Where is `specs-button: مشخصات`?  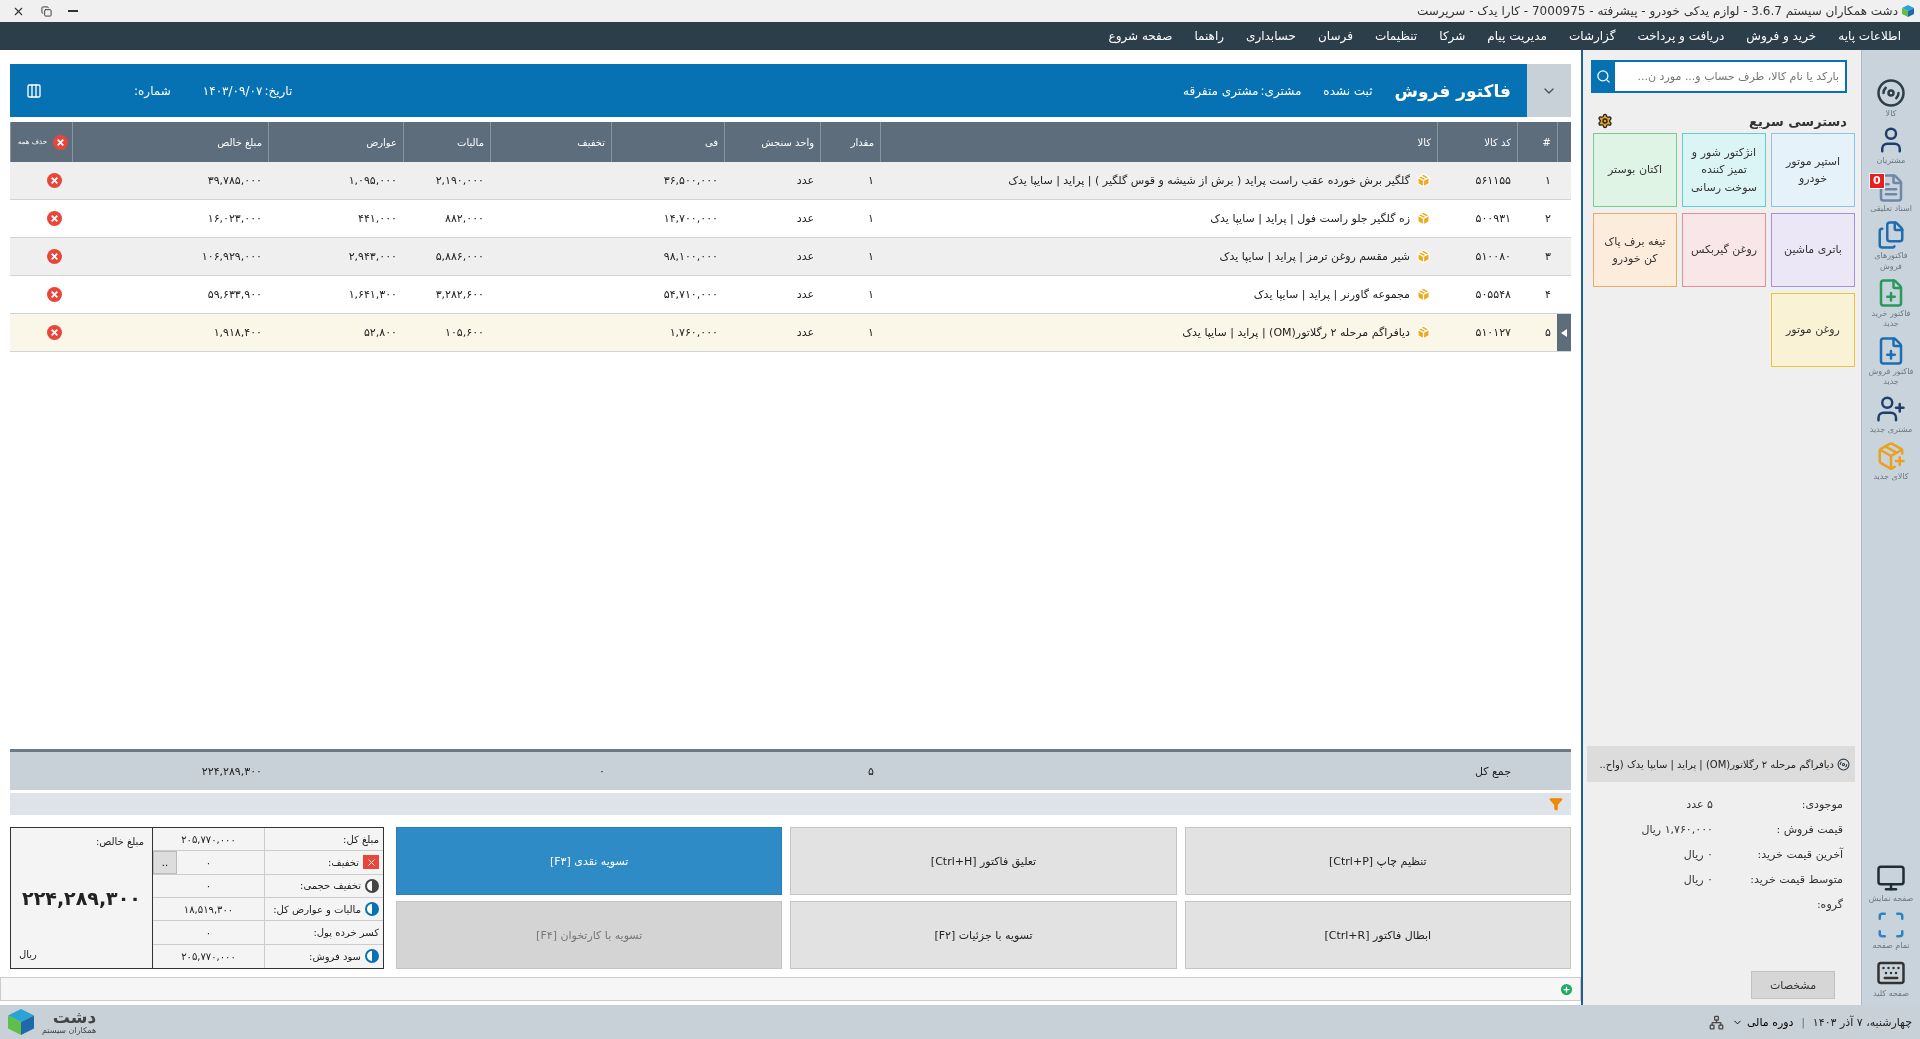
specs-button: مشخصات is located at coordinates (1793, 985).